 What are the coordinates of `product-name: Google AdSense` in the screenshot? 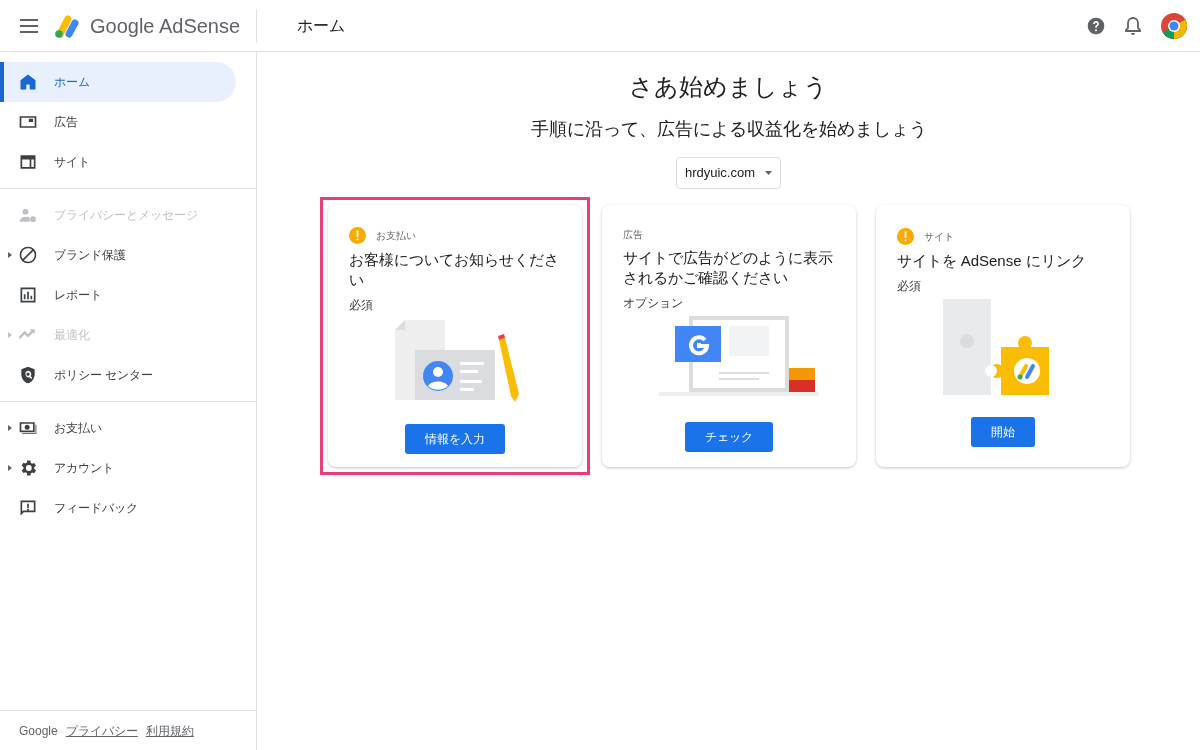 It's located at (165, 26).